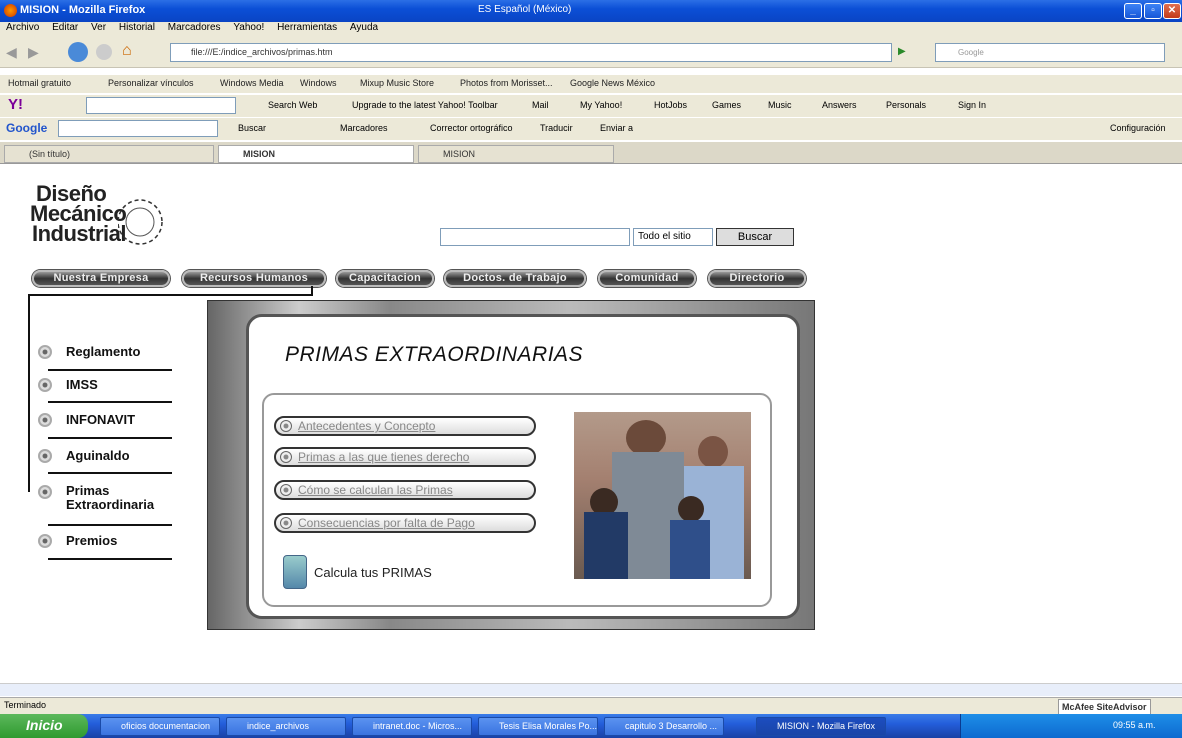 The image size is (1182, 738). Describe the element at coordinates (39, 83) in the screenshot. I see `bookmark-hotmail: Hotmail gratuito` at that location.